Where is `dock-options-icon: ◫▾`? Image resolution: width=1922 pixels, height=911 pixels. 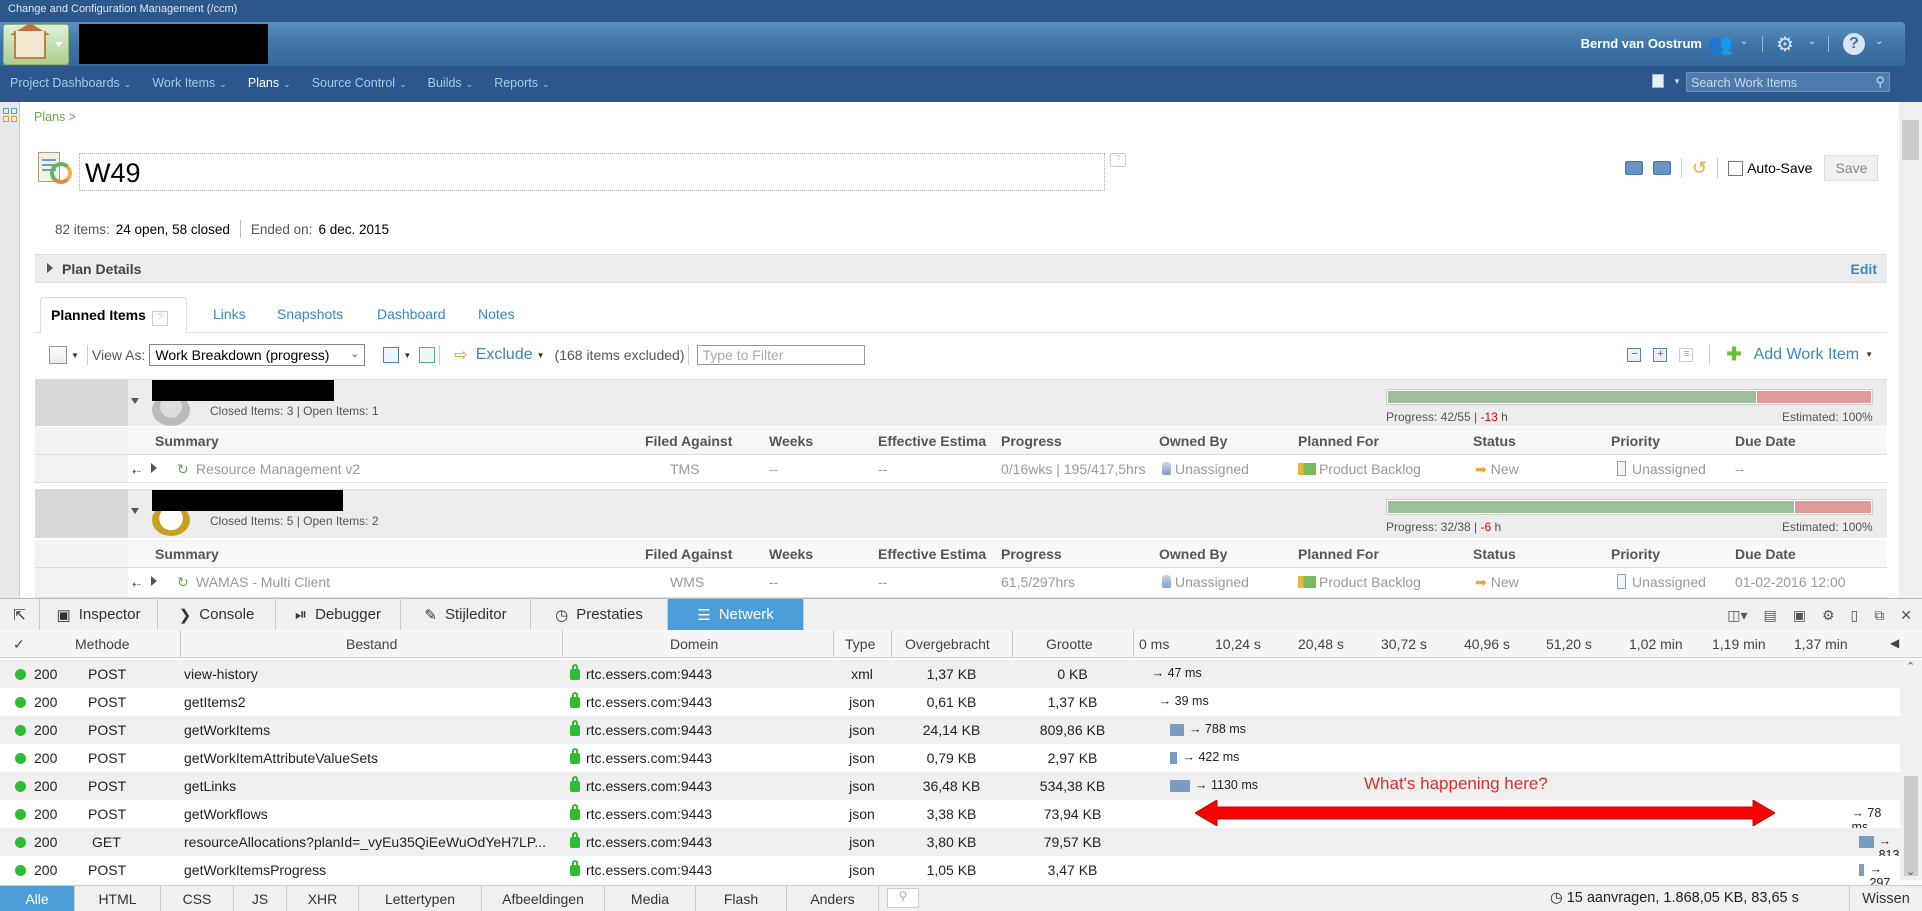 dock-options-icon: ◫▾ is located at coordinates (1737, 615).